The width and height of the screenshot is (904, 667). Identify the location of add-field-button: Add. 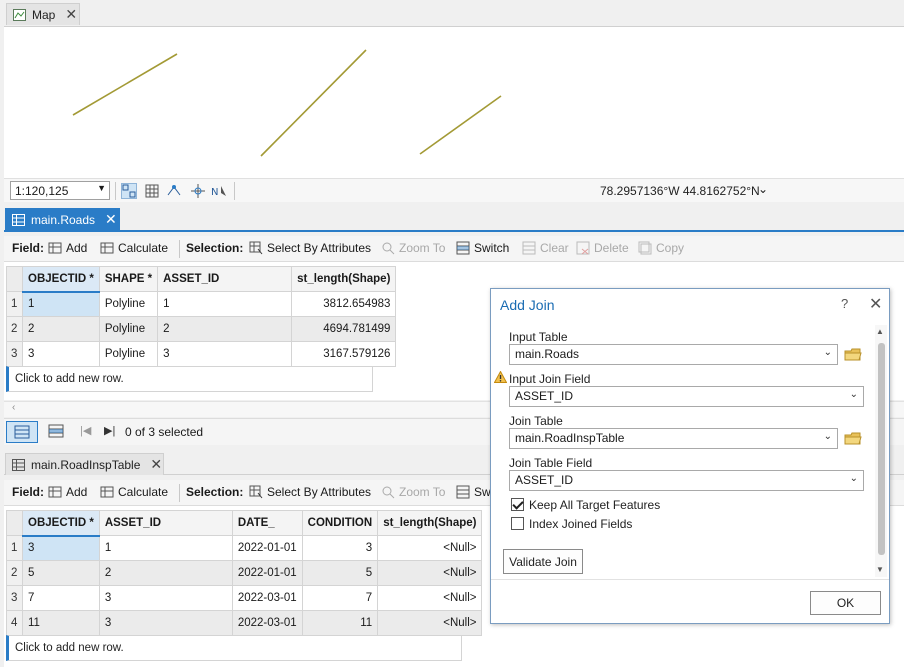
(67, 492).